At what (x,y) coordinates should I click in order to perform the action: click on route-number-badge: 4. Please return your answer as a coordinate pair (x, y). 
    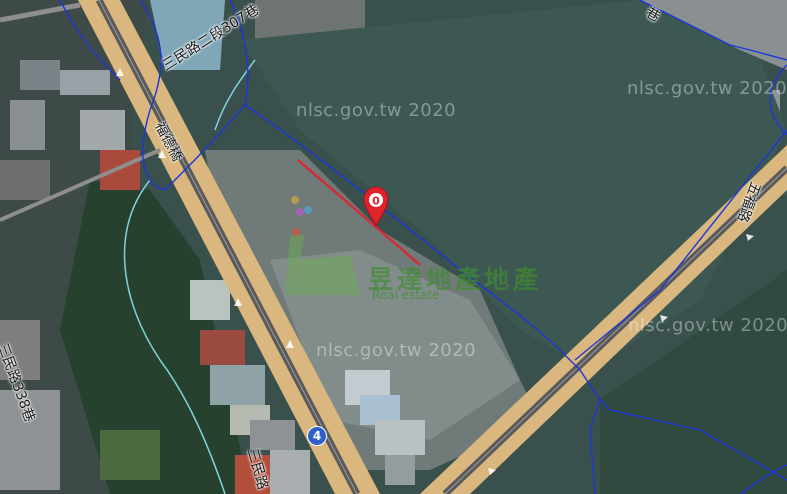
    Looking at the image, I should click on (317, 436).